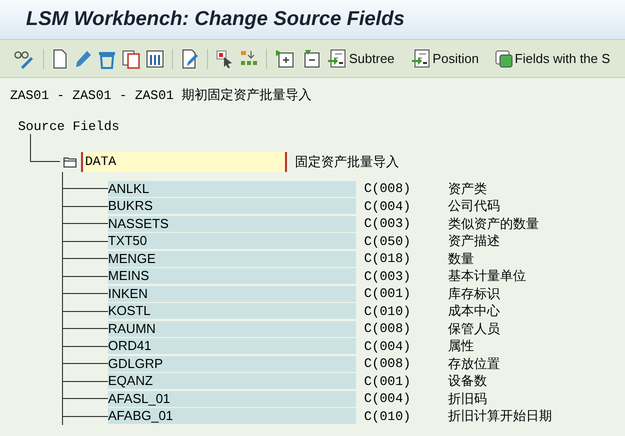  I want to click on expand-icon, so click(285, 59).